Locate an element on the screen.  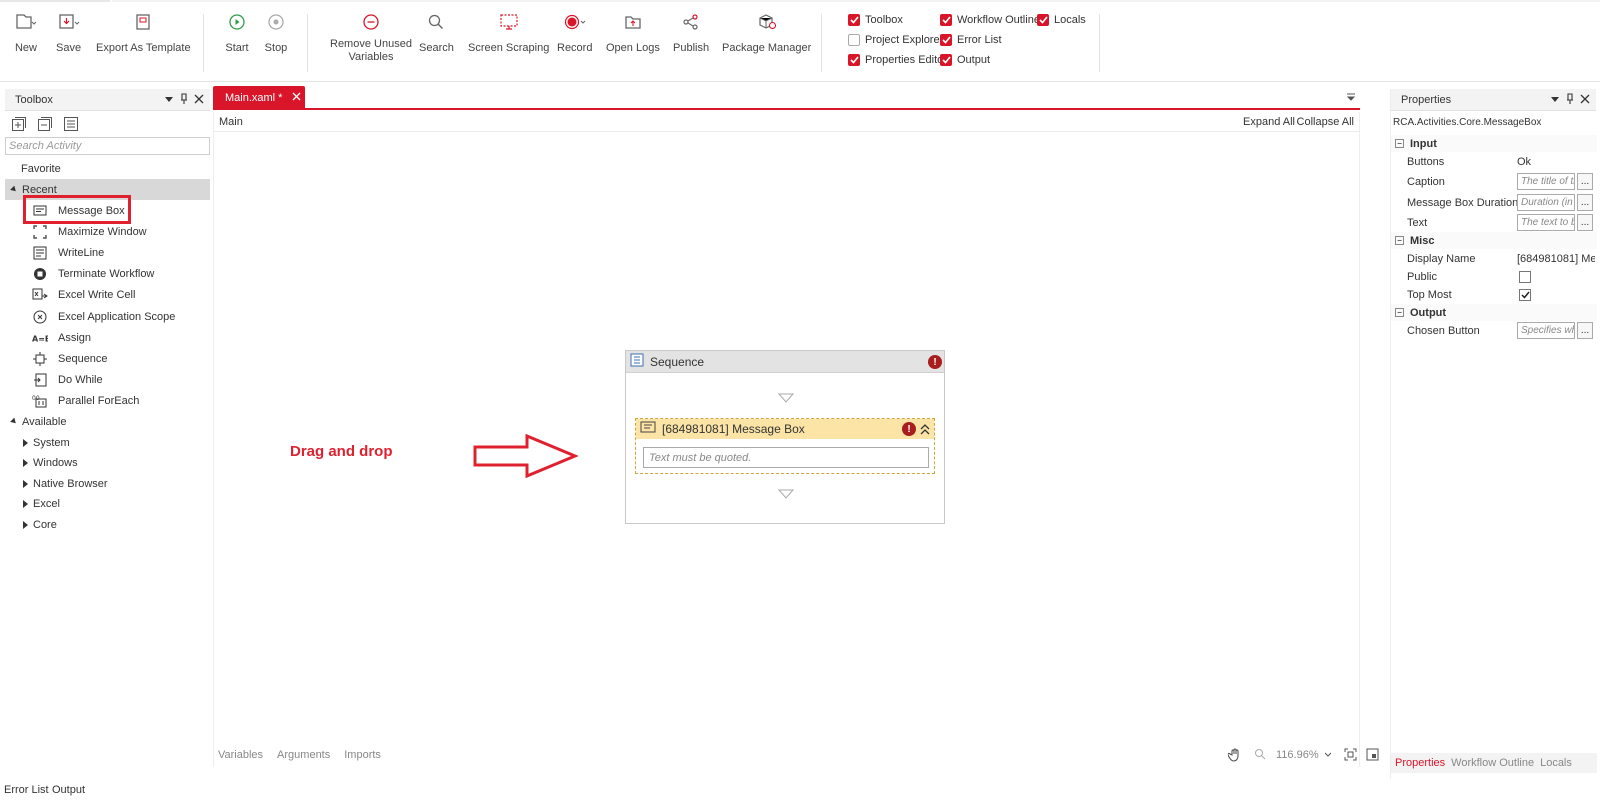
export-template-button: Export As Template is located at coordinates (143, 32).